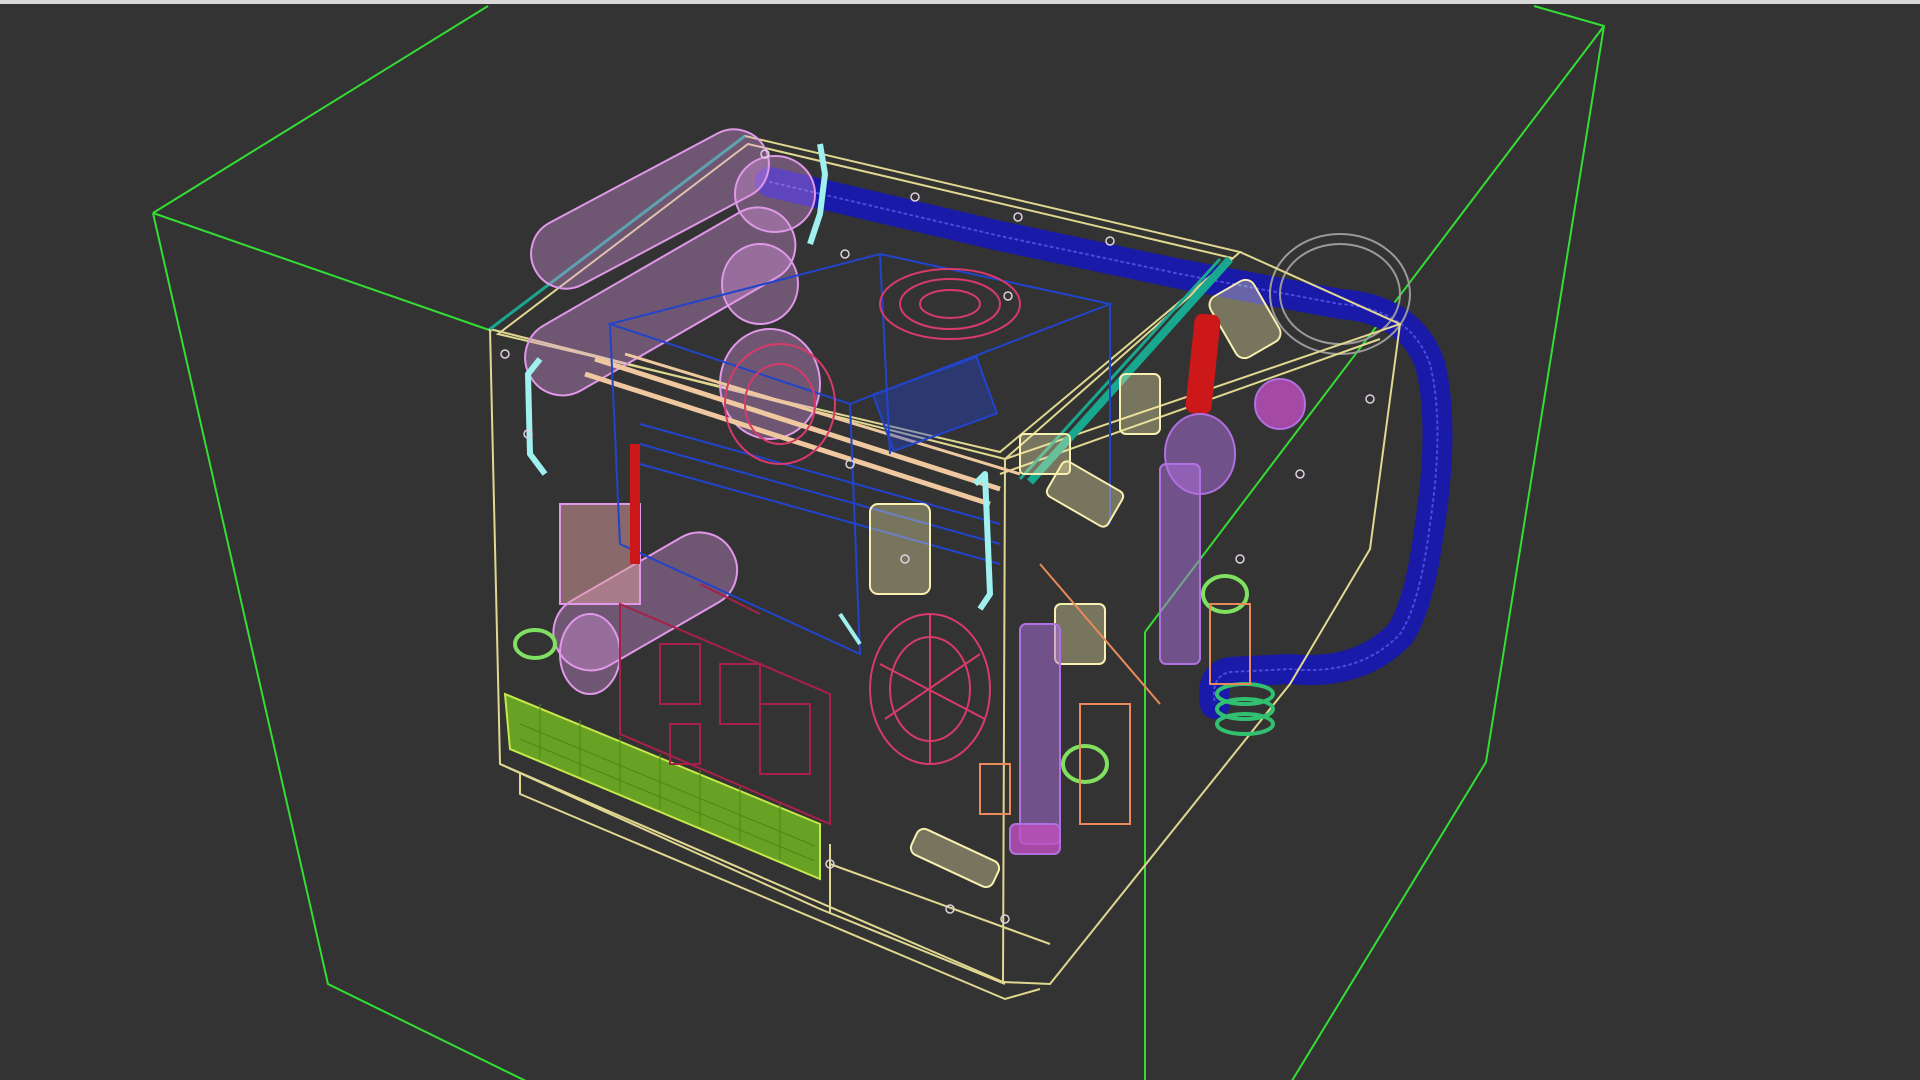 The width and height of the screenshot is (1920, 1080). Describe the element at coordinates (635, 504) in the screenshot. I see `red-rod` at that location.